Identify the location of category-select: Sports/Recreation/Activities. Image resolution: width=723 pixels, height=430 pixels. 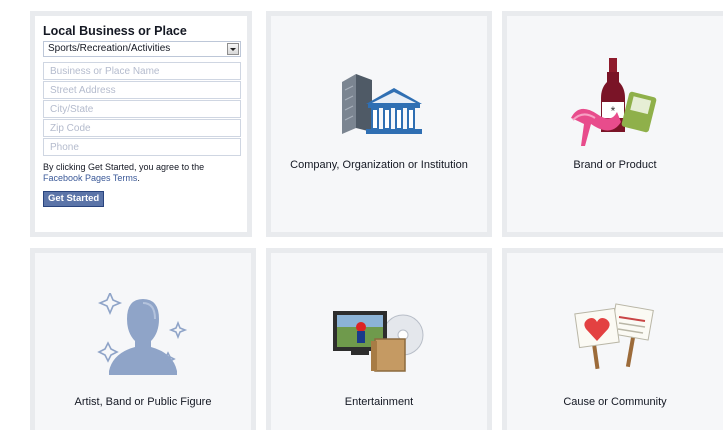
(142, 49).